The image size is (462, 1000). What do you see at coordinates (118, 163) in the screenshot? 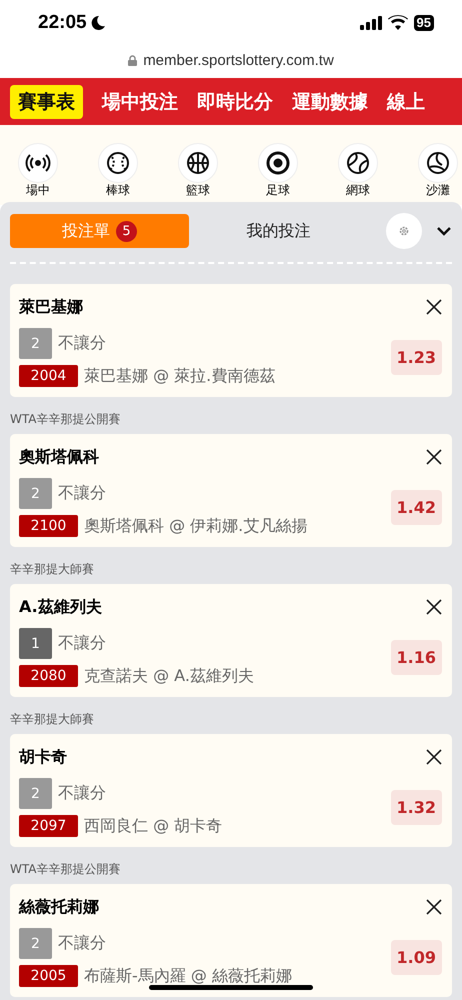
I see `baseball-icon` at bounding box center [118, 163].